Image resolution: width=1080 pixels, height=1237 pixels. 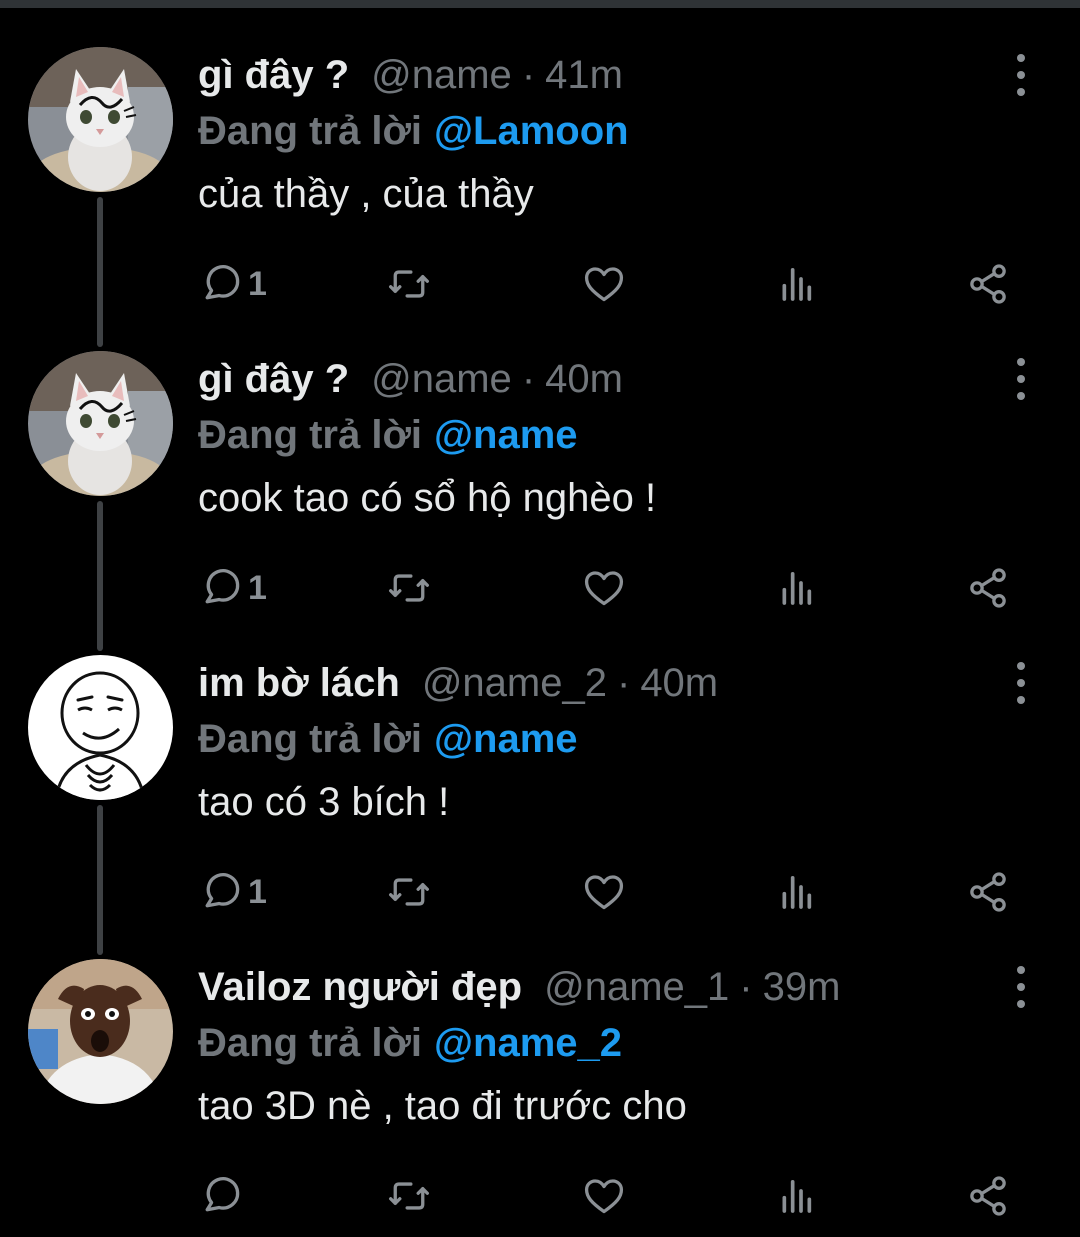 What do you see at coordinates (366, 194) in the screenshot?
I see `tweet-text: của thầy , của thầy` at bounding box center [366, 194].